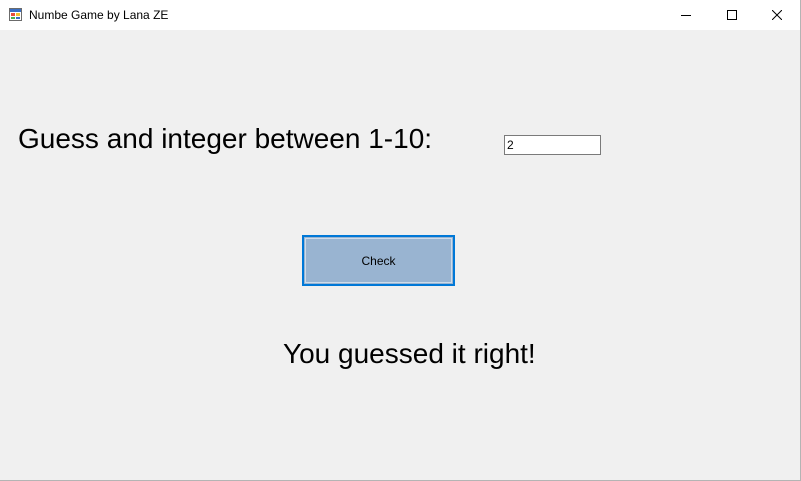 The width and height of the screenshot is (801, 481). I want to click on check-button-label: Check, so click(378, 260).